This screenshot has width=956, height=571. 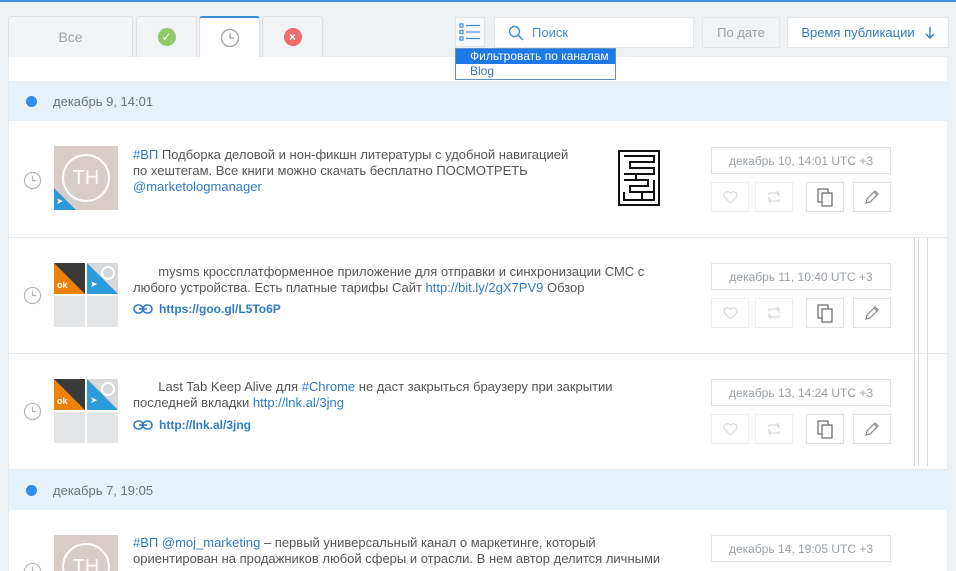 I want to click on short-link: https://goo.gl/L5To6P, so click(x=207, y=309).